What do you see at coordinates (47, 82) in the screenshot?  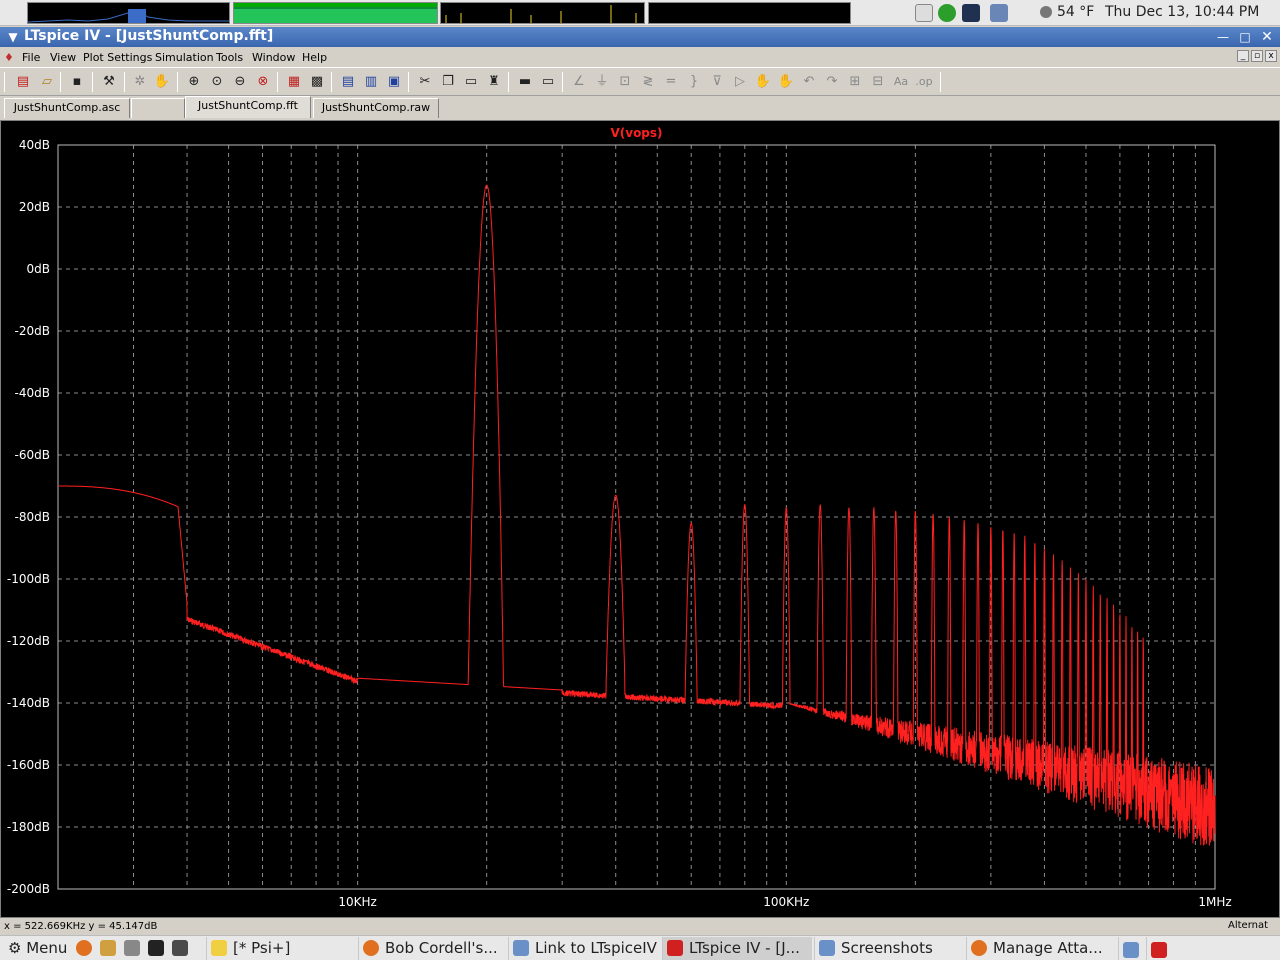 I see `open-icon: ▱` at bounding box center [47, 82].